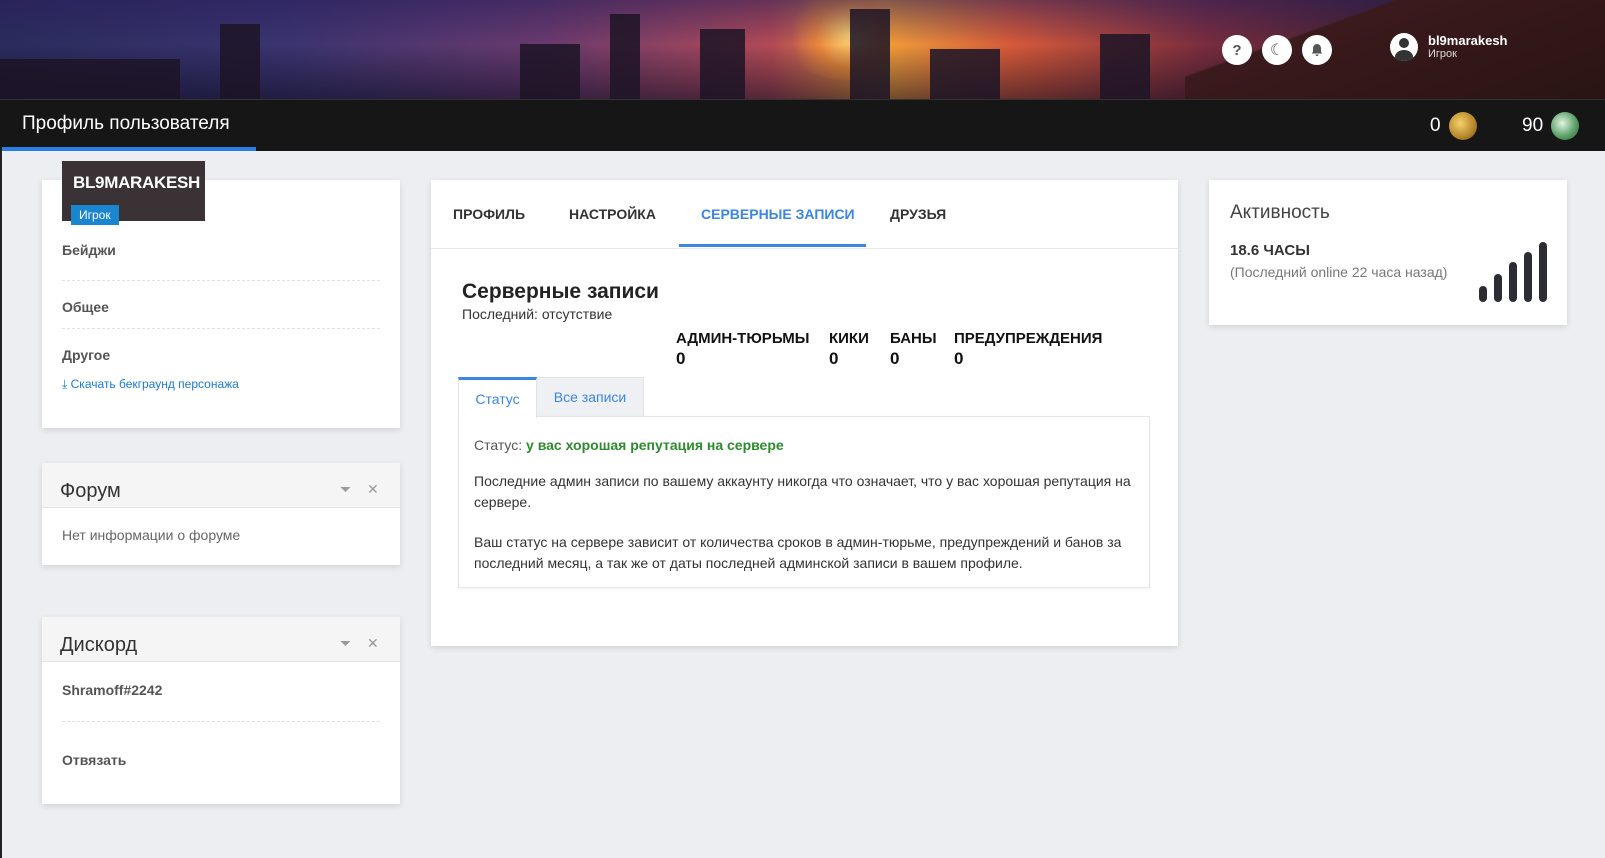  Describe the element at coordinates (655, 445) in the screenshot. I see `status-value: у вас хорошая репутация на сервере` at that location.